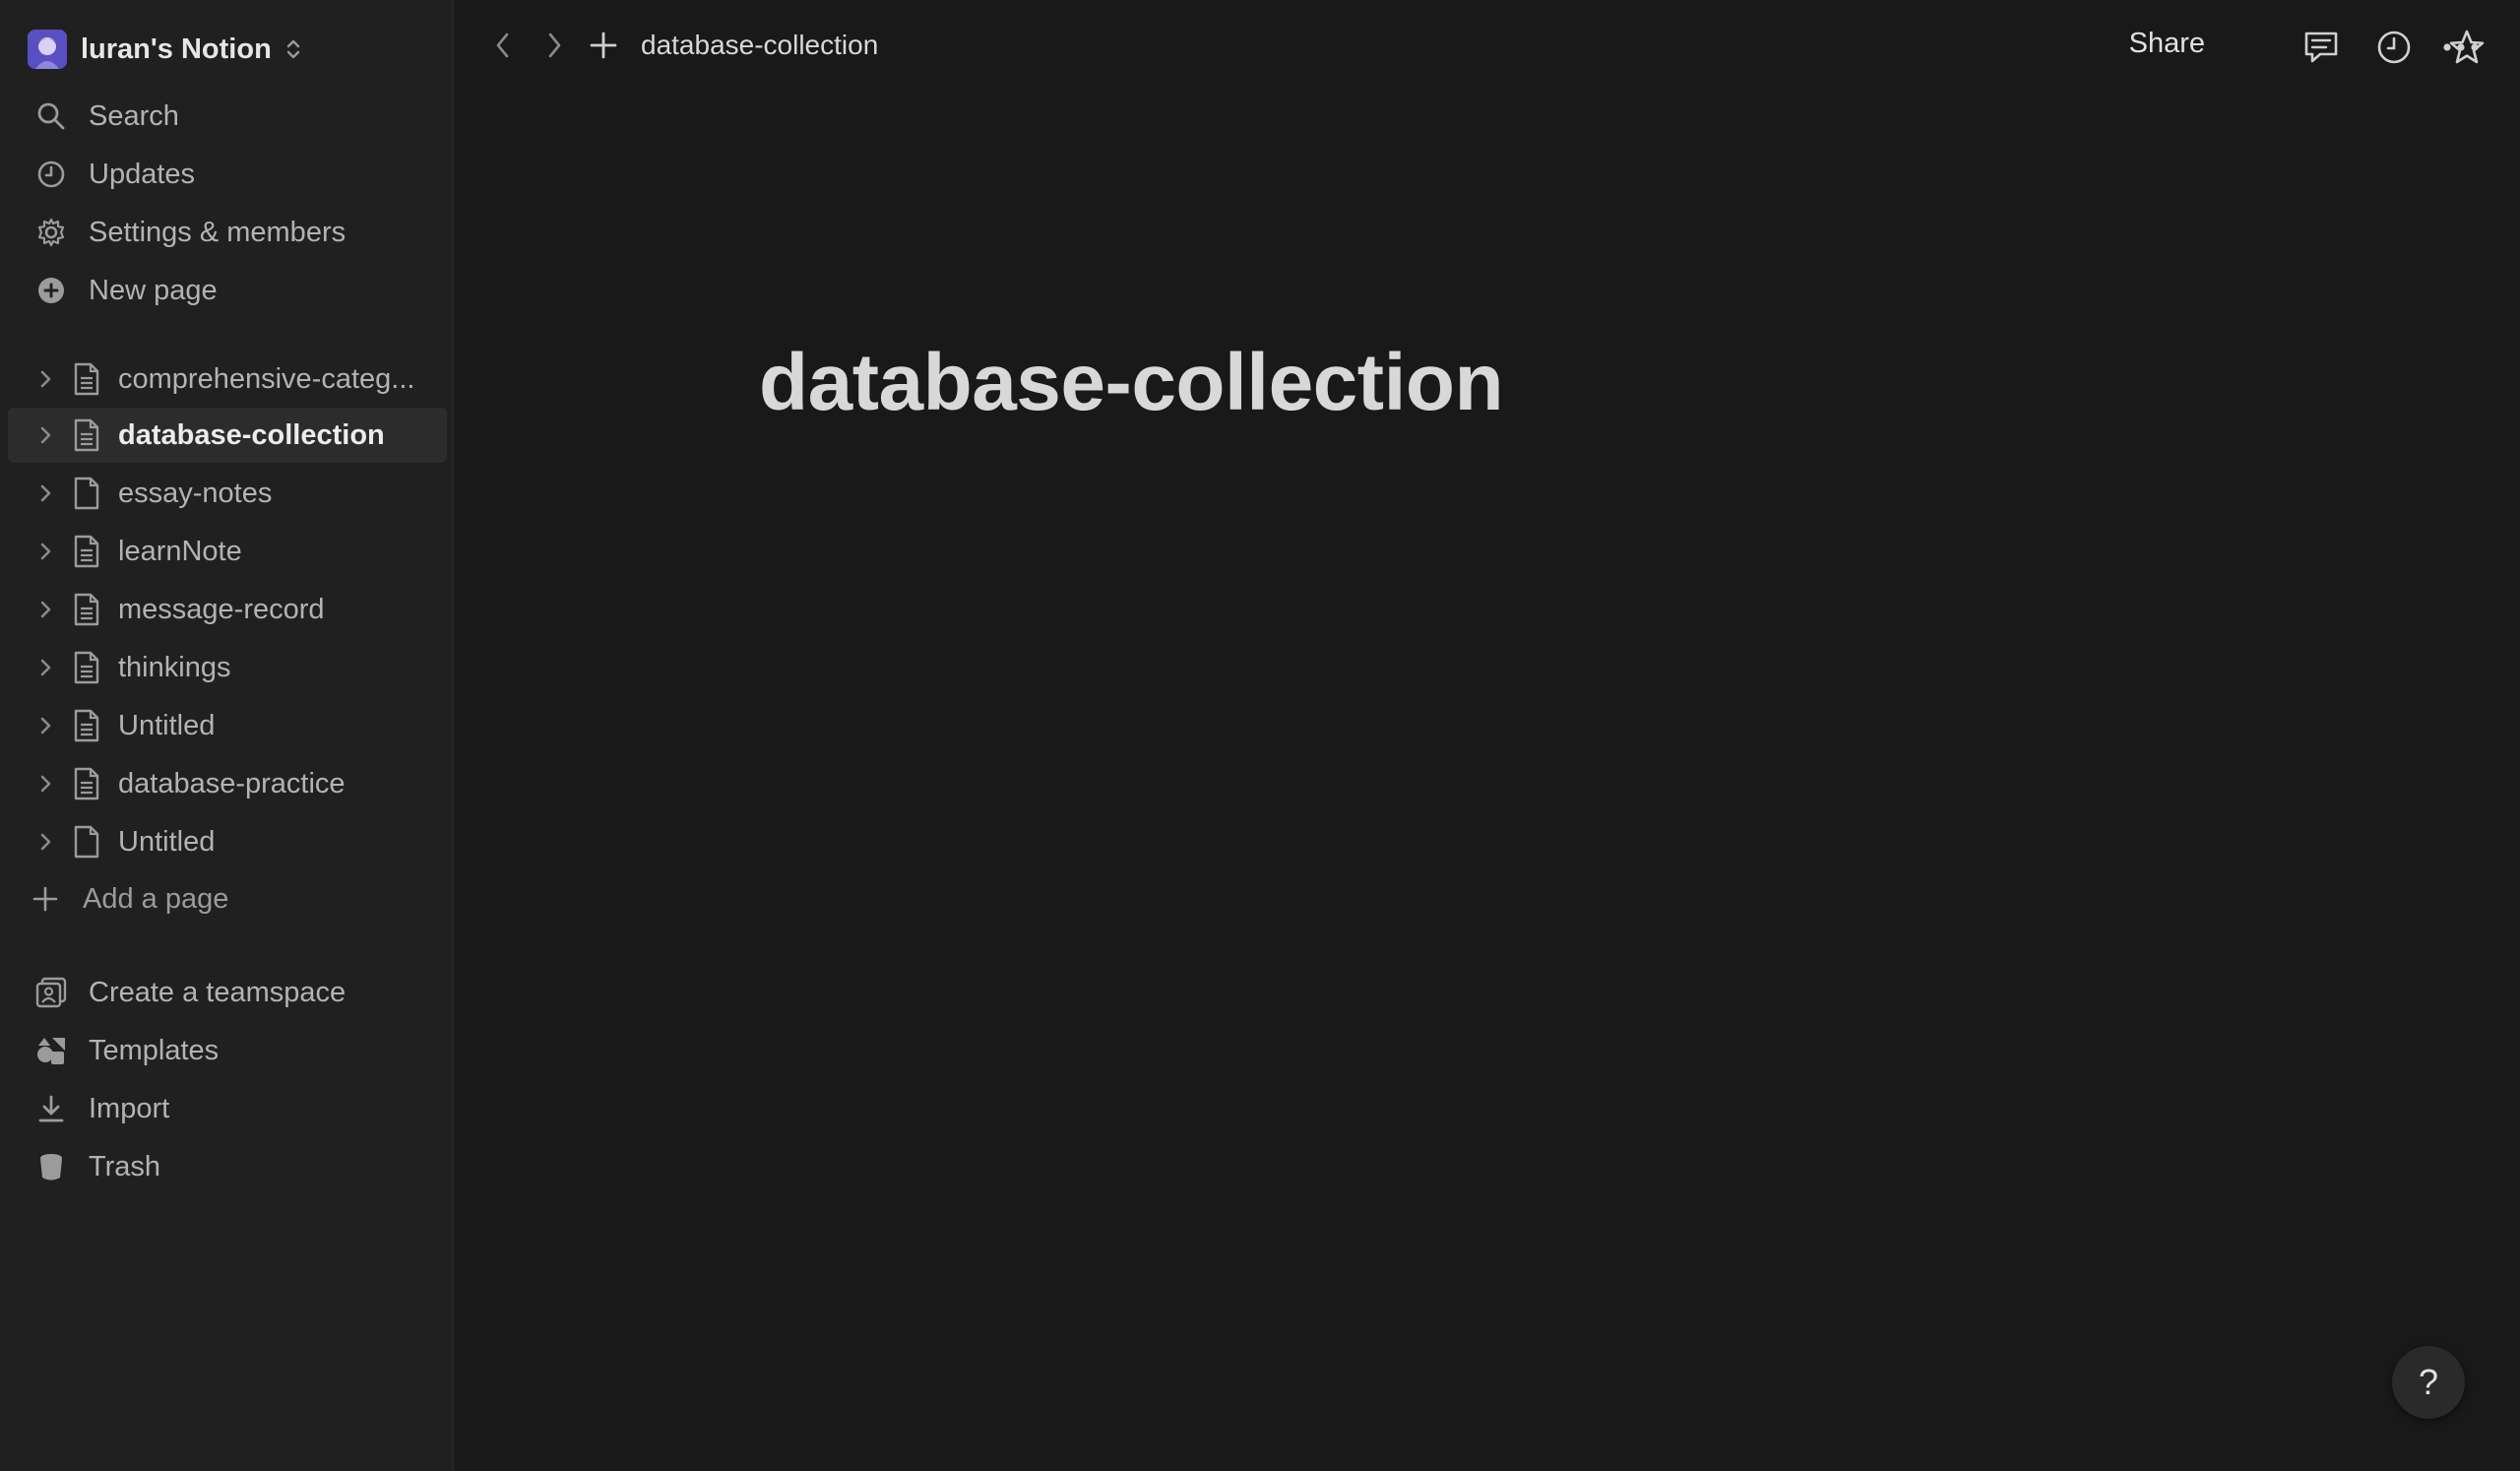  What do you see at coordinates (217, 232) in the screenshot?
I see `sidebar-item-label: Settings & members` at bounding box center [217, 232].